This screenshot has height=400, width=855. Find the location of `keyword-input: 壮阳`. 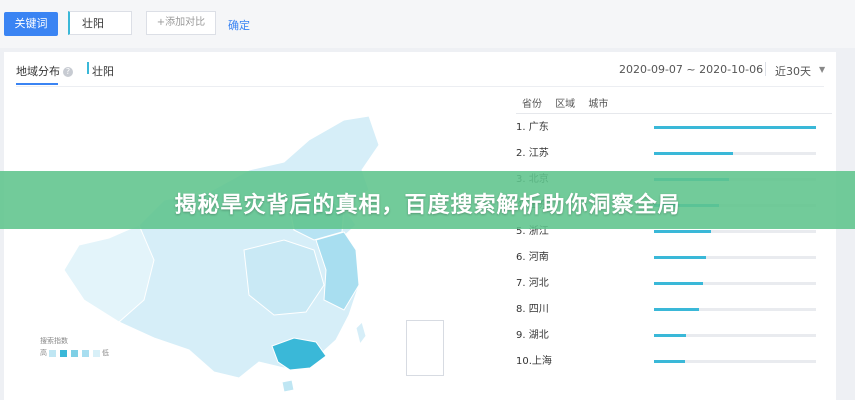

keyword-input: 壮阳 is located at coordinates (100, 23).